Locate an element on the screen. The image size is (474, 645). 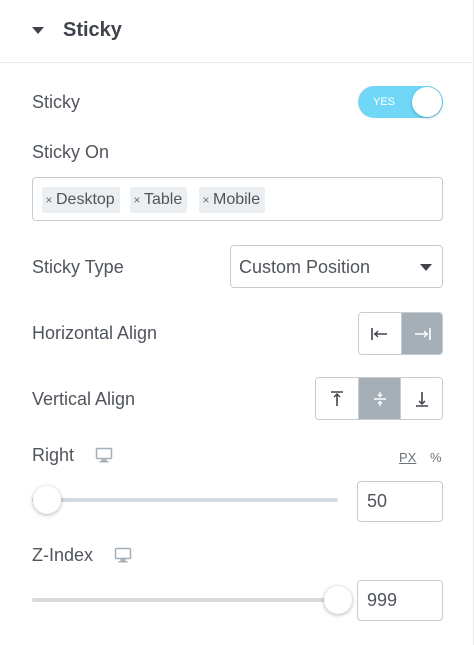
sticky-on-multiselect: × Desktop × Table × Mobile is located at coordinates (237, 199).